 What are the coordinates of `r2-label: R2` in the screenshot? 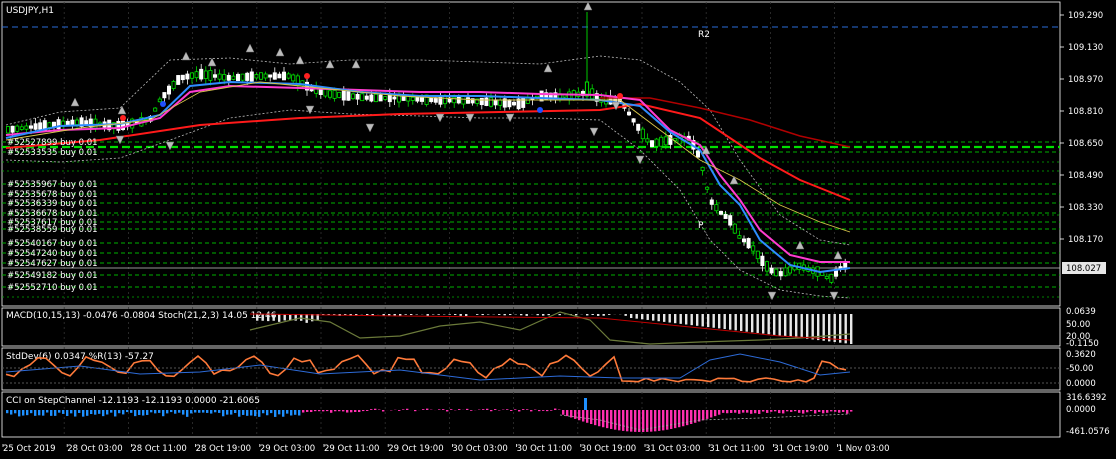 It's located at (704, 35).